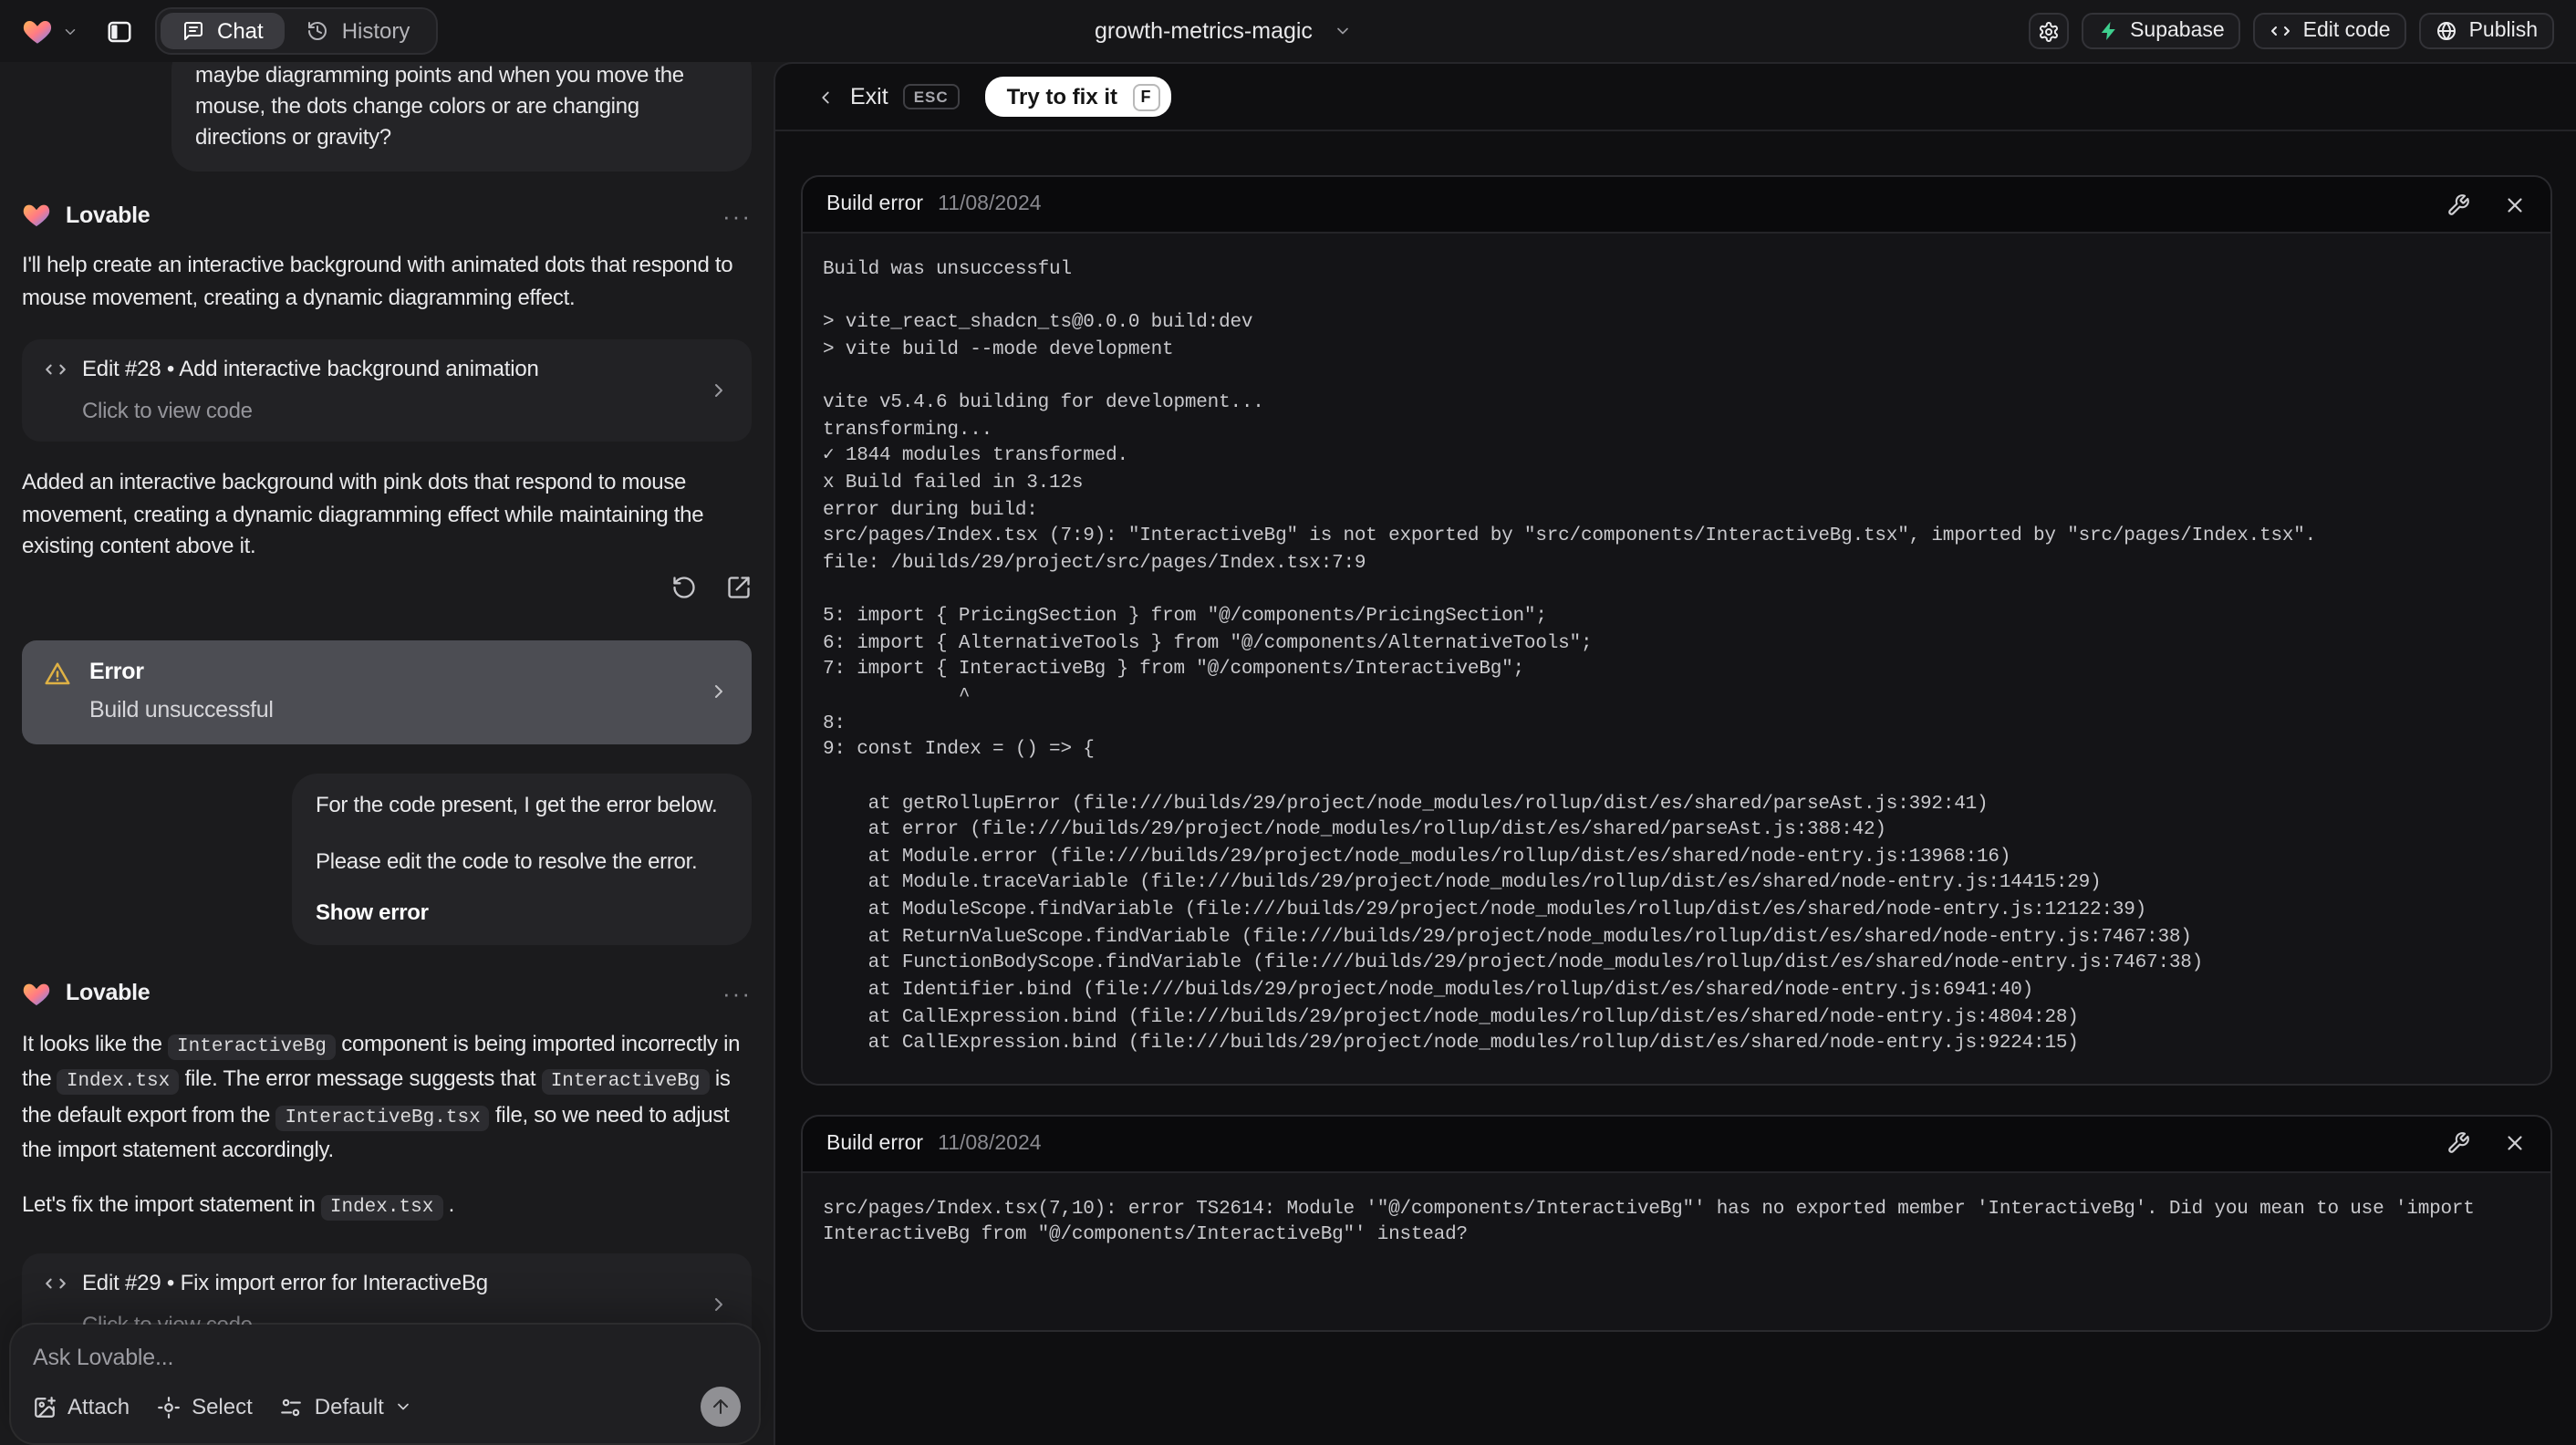 The image size is (2576, 1445). I want to click on locate-icon, so click(169, 1407).